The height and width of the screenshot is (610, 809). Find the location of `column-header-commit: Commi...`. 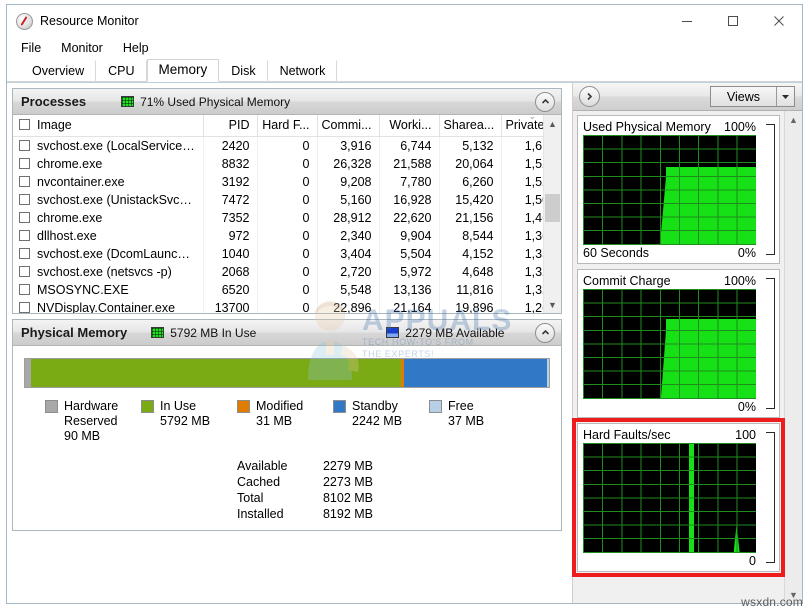

column-header-commit: Commi... is located at coordinates (348, 126).